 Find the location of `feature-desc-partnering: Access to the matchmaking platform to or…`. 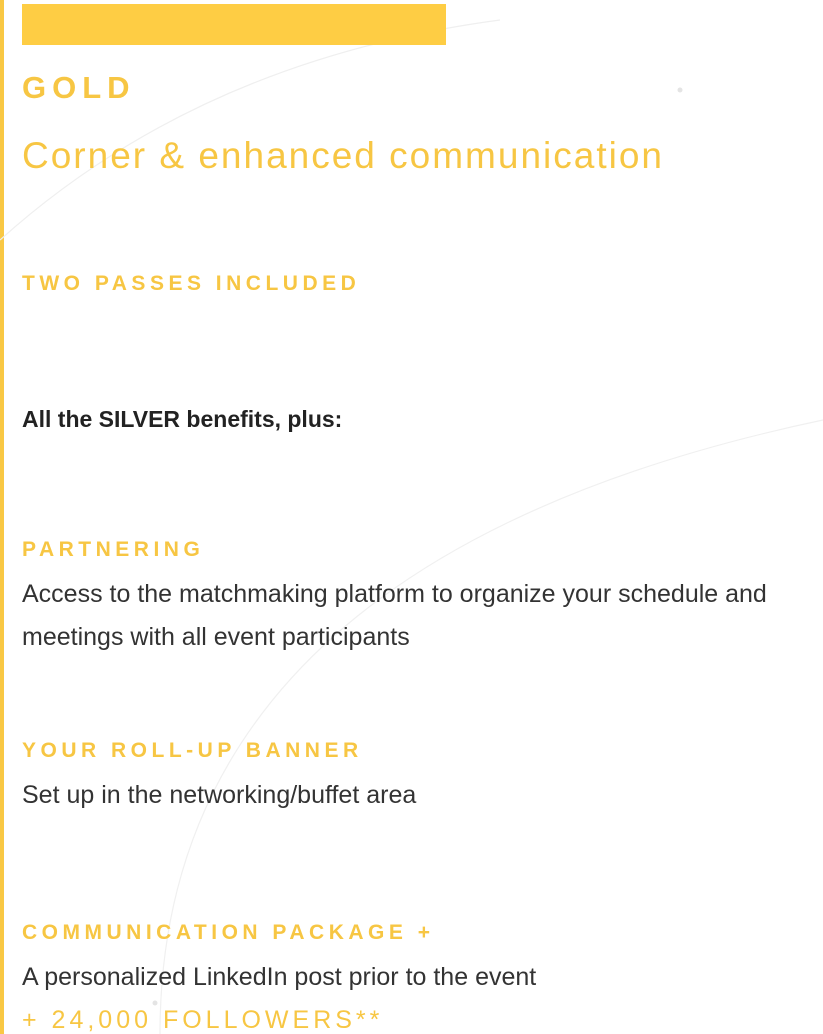

feature-desc-partnering: Access to the matchmaking platform to or… is located at coordinates (394, 615).